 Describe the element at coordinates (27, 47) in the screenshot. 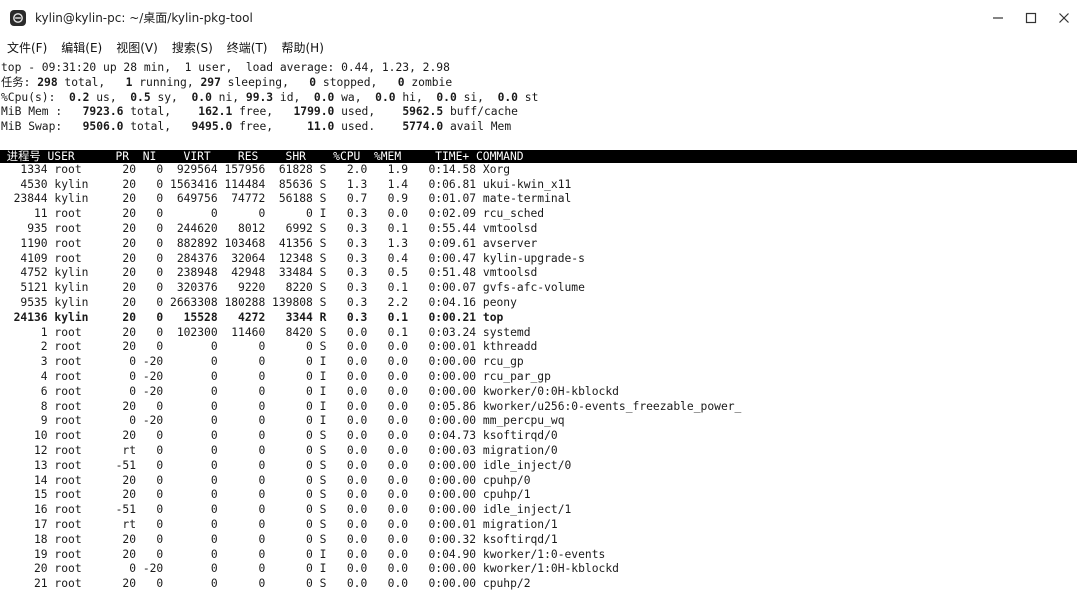

I see `menu-file: 文件(F)` at that location.